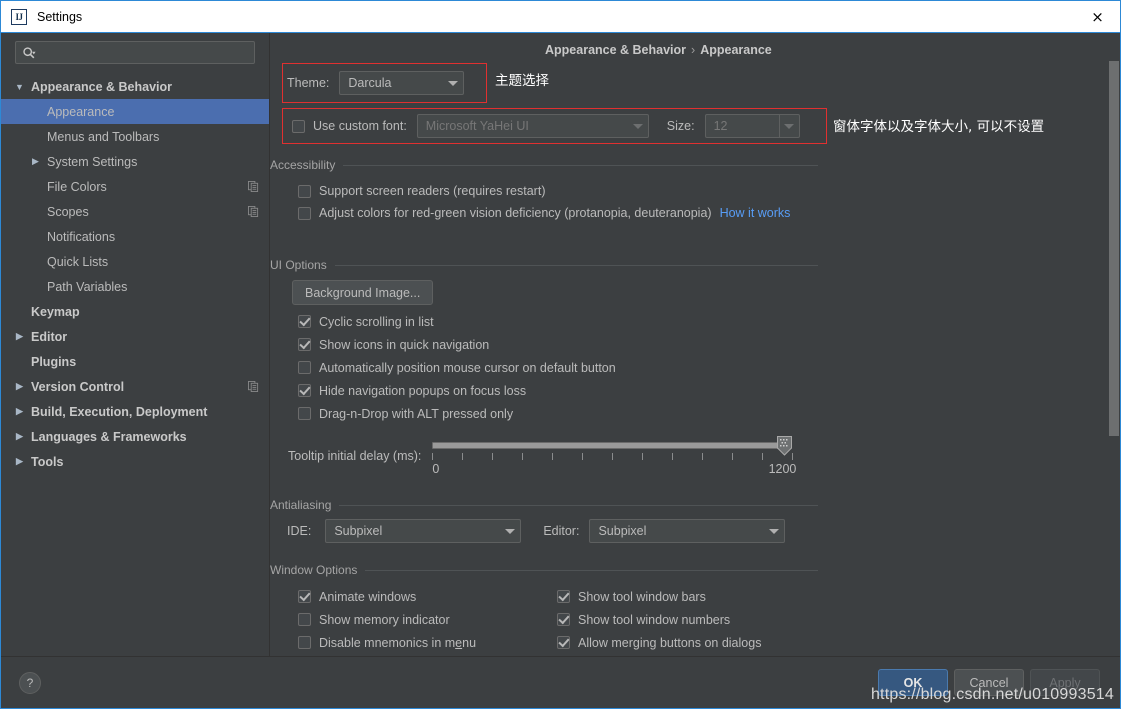  I want to click on search-container, so click(135, 56).